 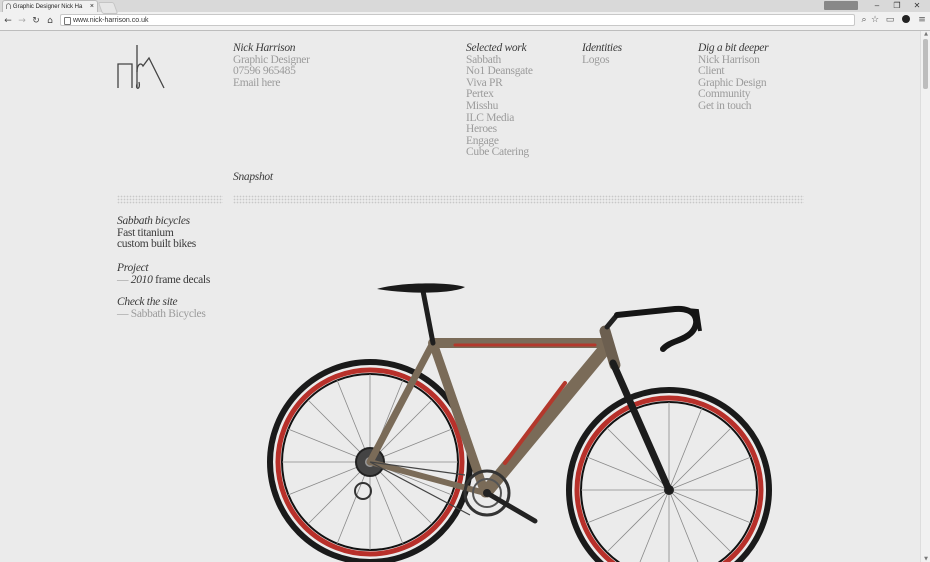 What do you see at coordinates (36, 21) in the screenshot?
I see `reload-icon: ↻` at bounding box center [36, 21].